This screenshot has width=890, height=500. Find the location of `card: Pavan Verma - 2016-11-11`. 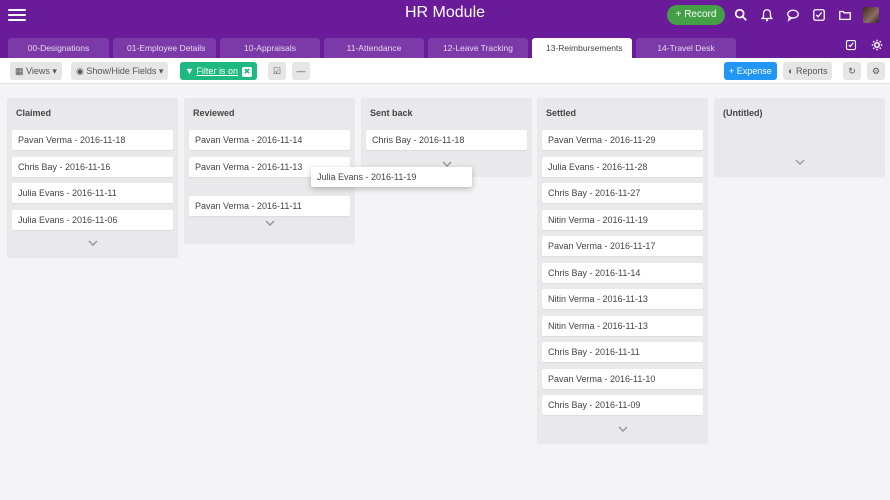

card: Pavan Verma - 2016-11-11 is located at coordinates (269, 206).